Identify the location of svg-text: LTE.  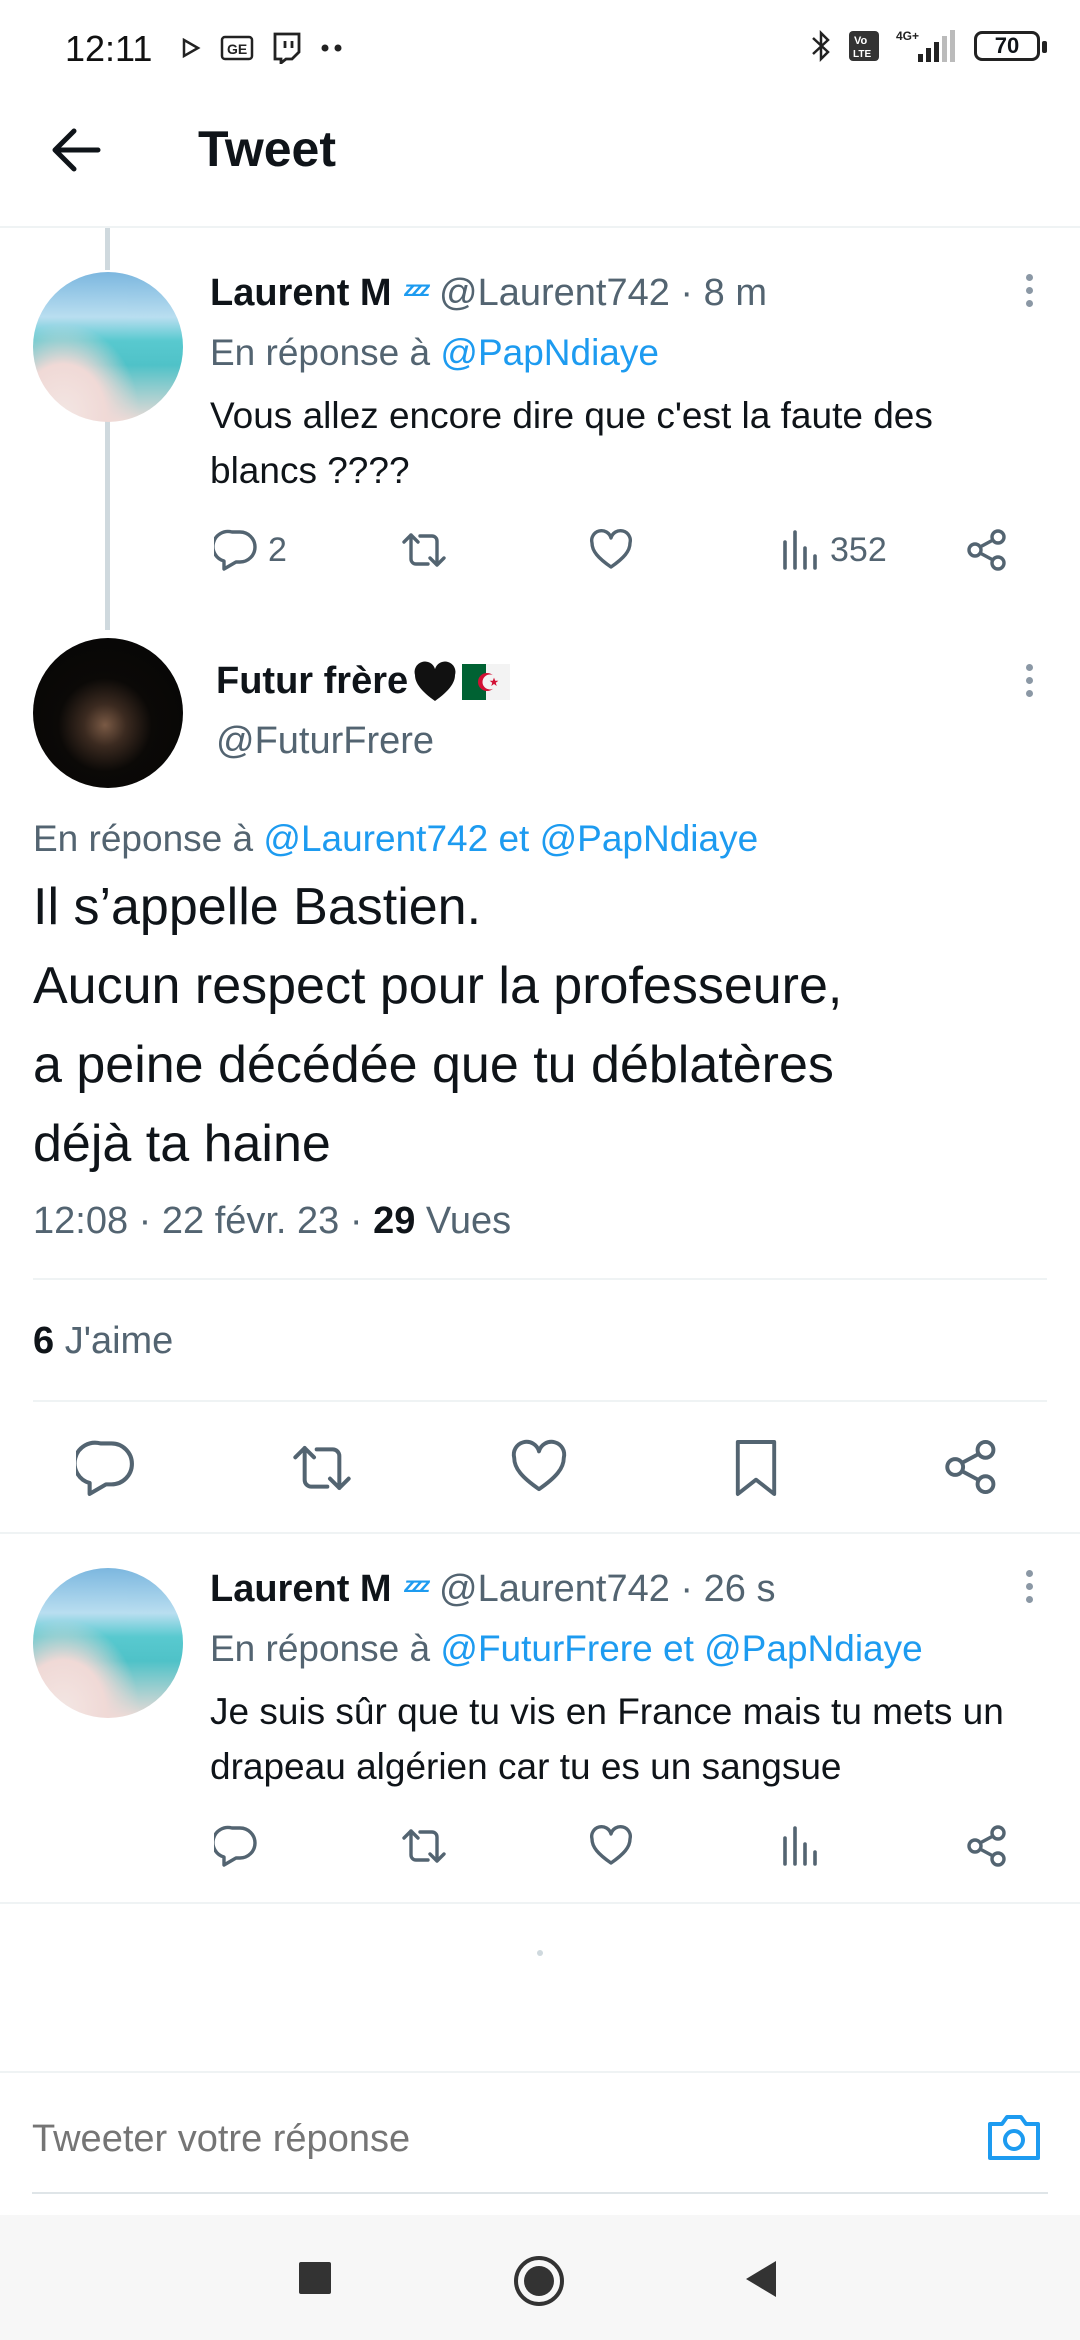
(862, 54).